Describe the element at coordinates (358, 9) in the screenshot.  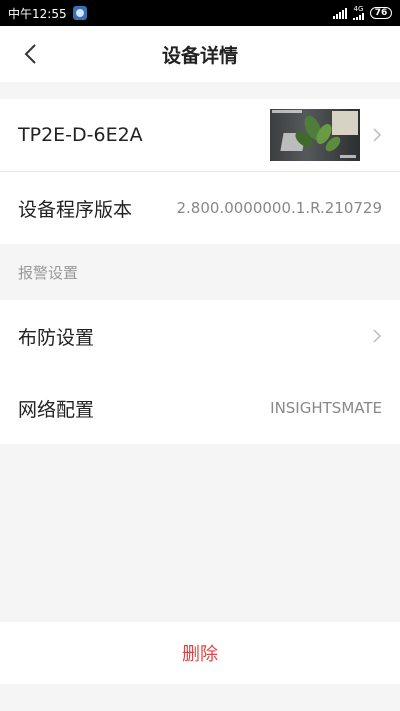
I see `network-type: 4G` at that location.